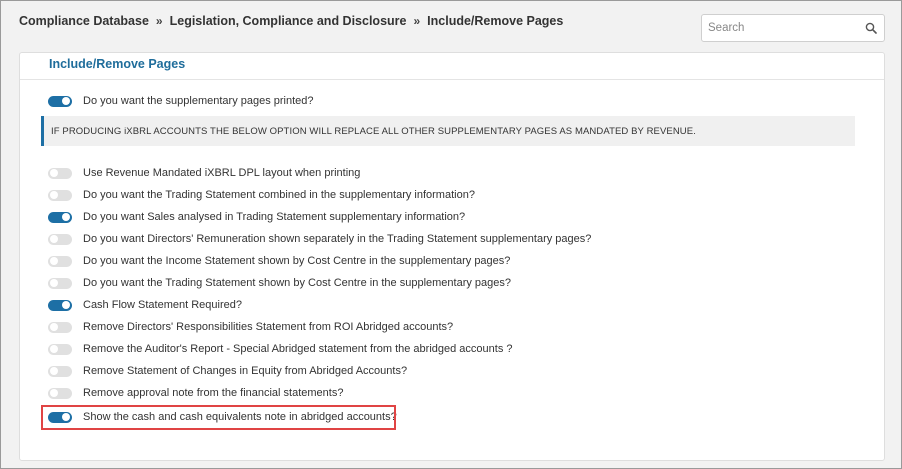  I want to click on search-icon, so click(871, 28).